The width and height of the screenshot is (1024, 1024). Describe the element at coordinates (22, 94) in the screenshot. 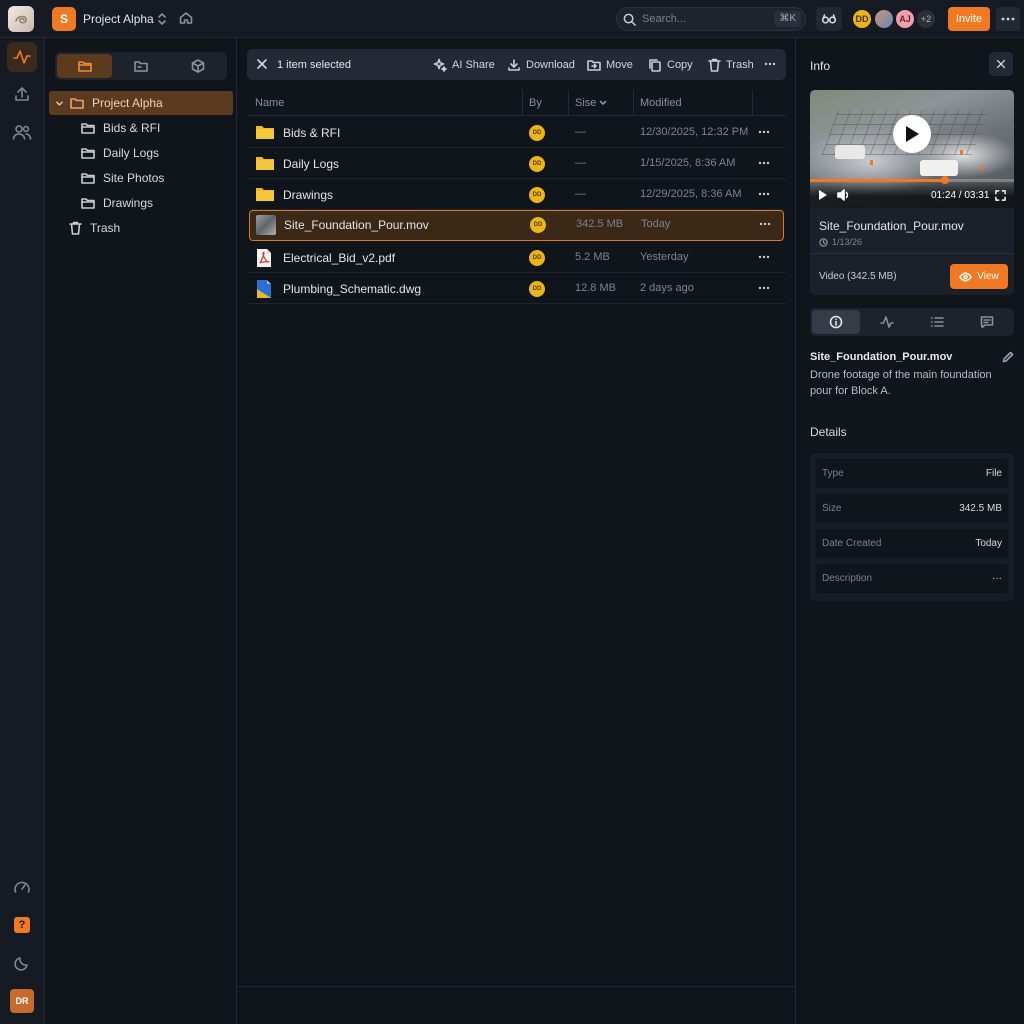

I see `upload-icon` at that location.